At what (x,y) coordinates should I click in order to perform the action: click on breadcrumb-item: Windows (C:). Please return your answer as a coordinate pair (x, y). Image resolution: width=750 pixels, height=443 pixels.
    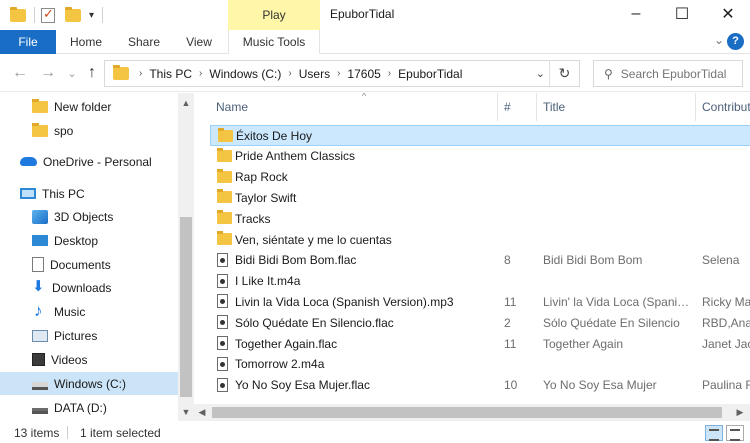
    Looking at the image, I should click on (245, 74).